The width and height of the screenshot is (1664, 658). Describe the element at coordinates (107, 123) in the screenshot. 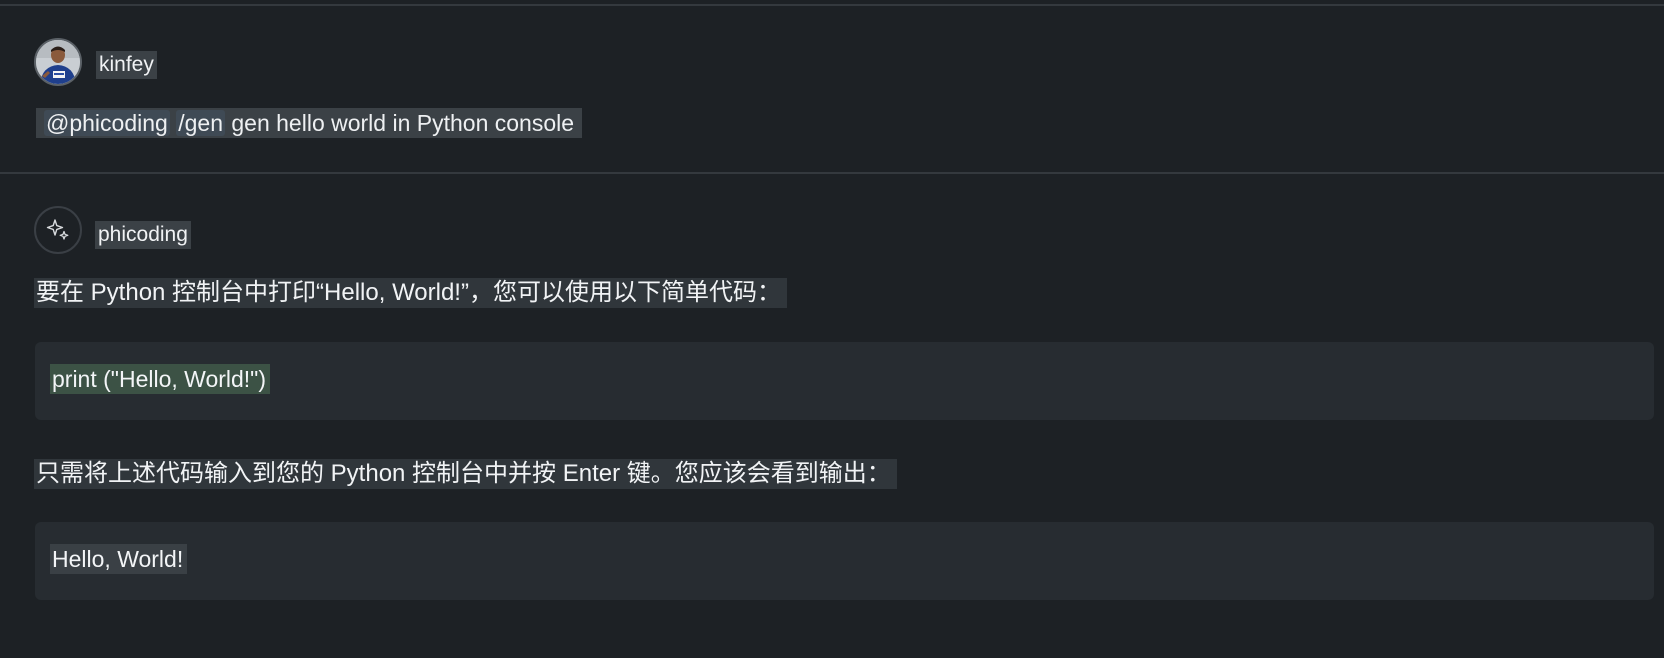

I see `agent-mention-chip: @phicoding` at that location.